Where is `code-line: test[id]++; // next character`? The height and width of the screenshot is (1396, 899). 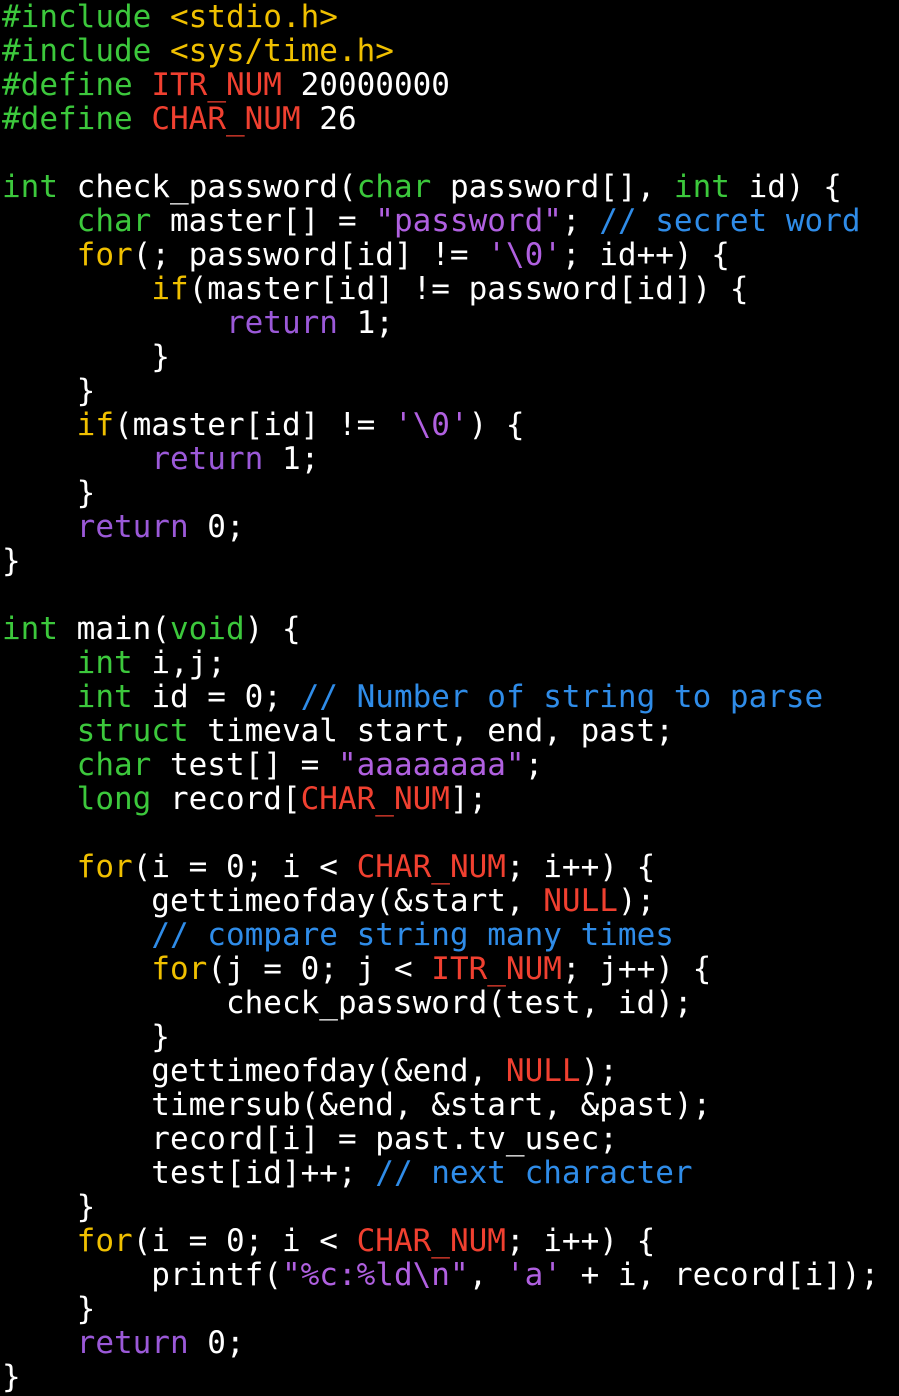 code-line: test[id]++; // next character is located at coordinates (450, 1173).